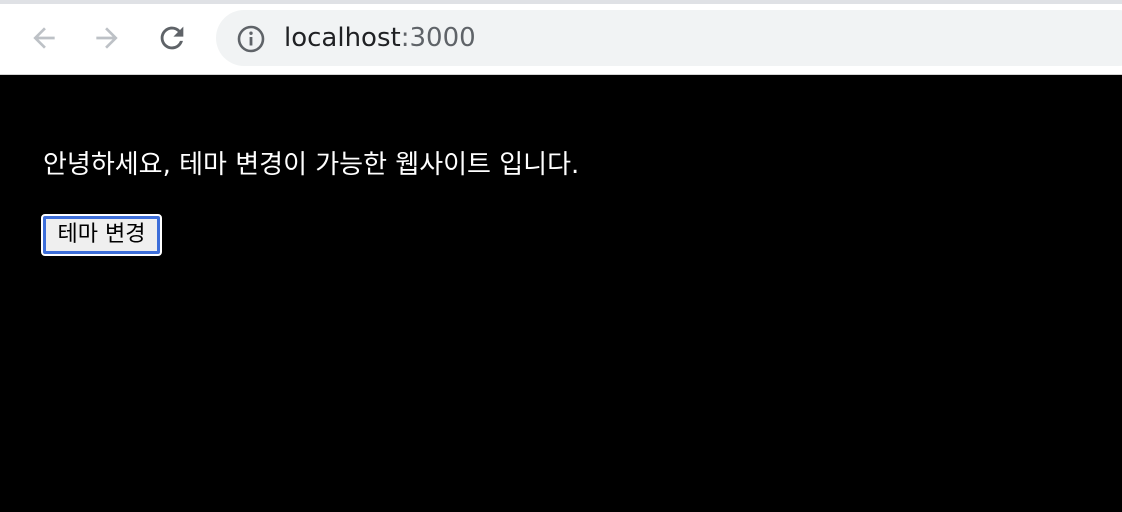 The height and width of the screenshot is (512, 1122). I want to click on url-host: localhost, so click(342, 38).